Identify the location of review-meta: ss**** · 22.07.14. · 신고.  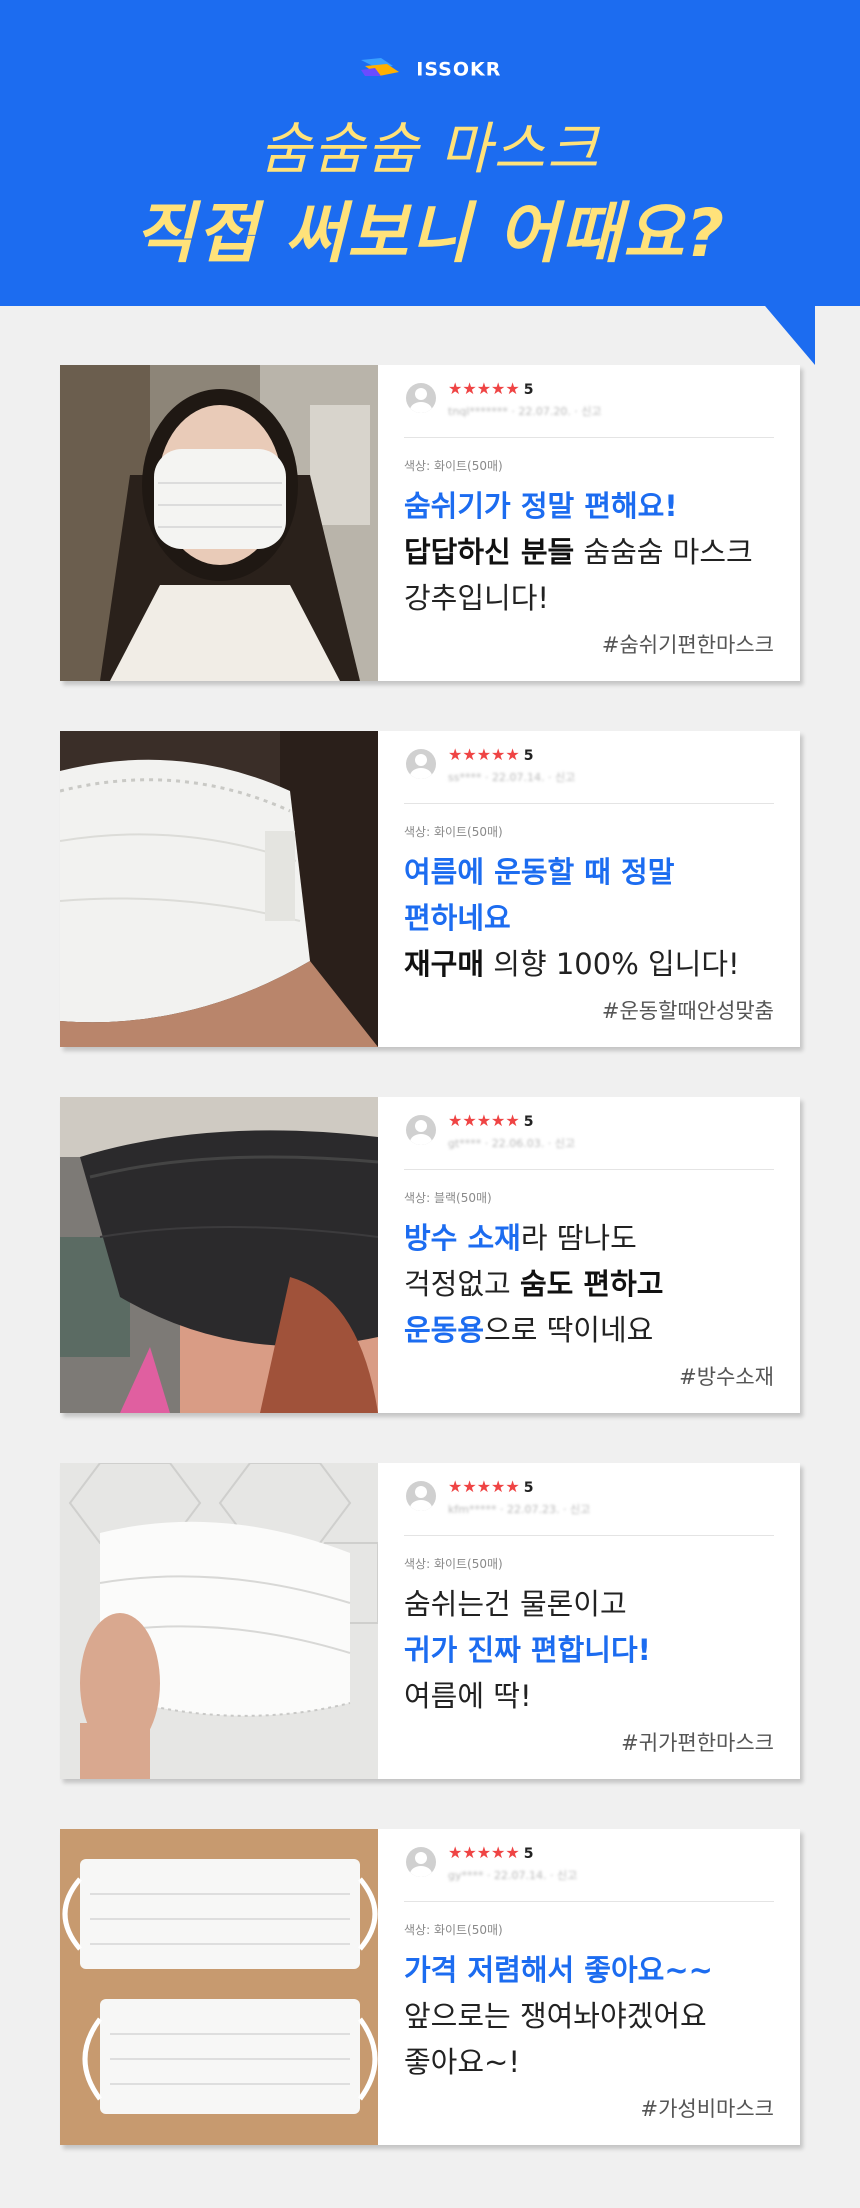
(512, 777).